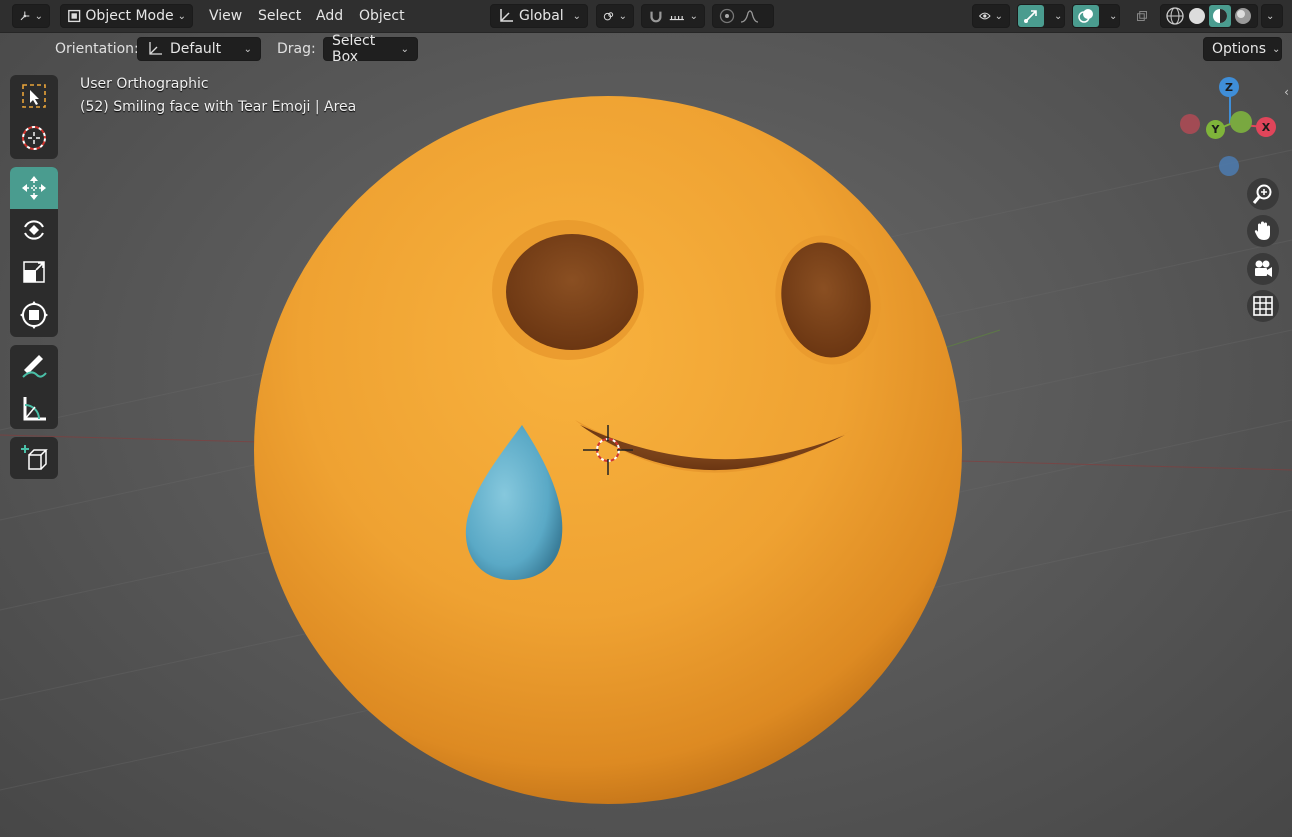 This screenshot has height=837, width=1292. I want to click on menu-add: Add, so click(329, 16).